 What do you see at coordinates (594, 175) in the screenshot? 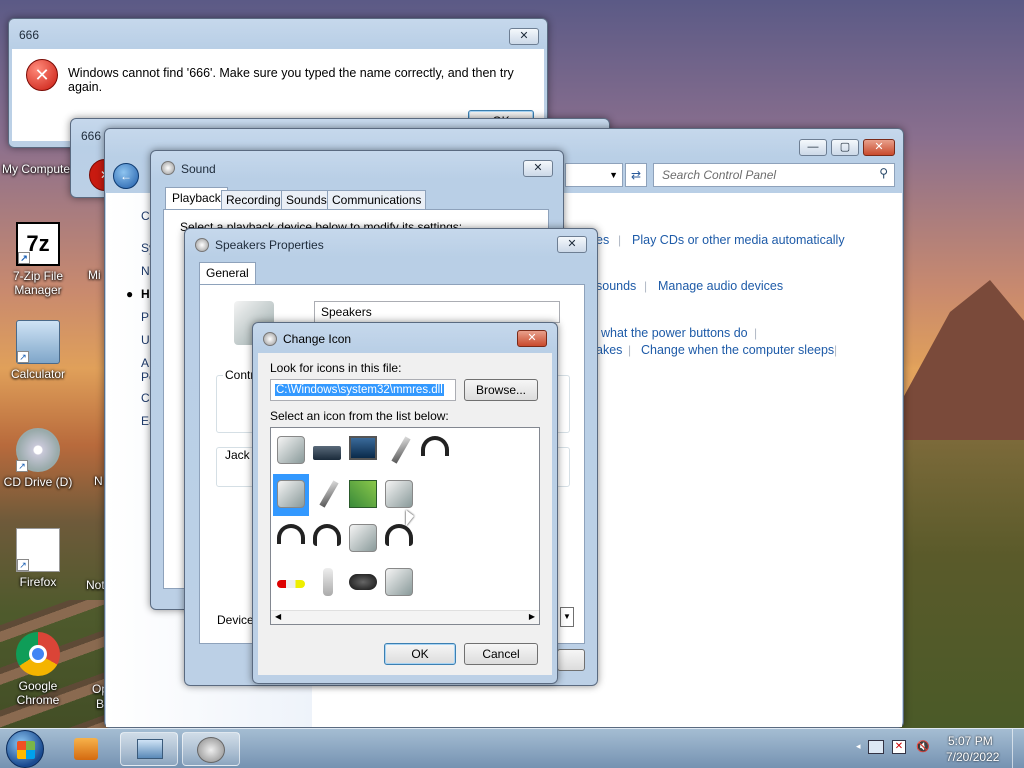
I see `address-bar: ▼` at bounding box center [594, 175].